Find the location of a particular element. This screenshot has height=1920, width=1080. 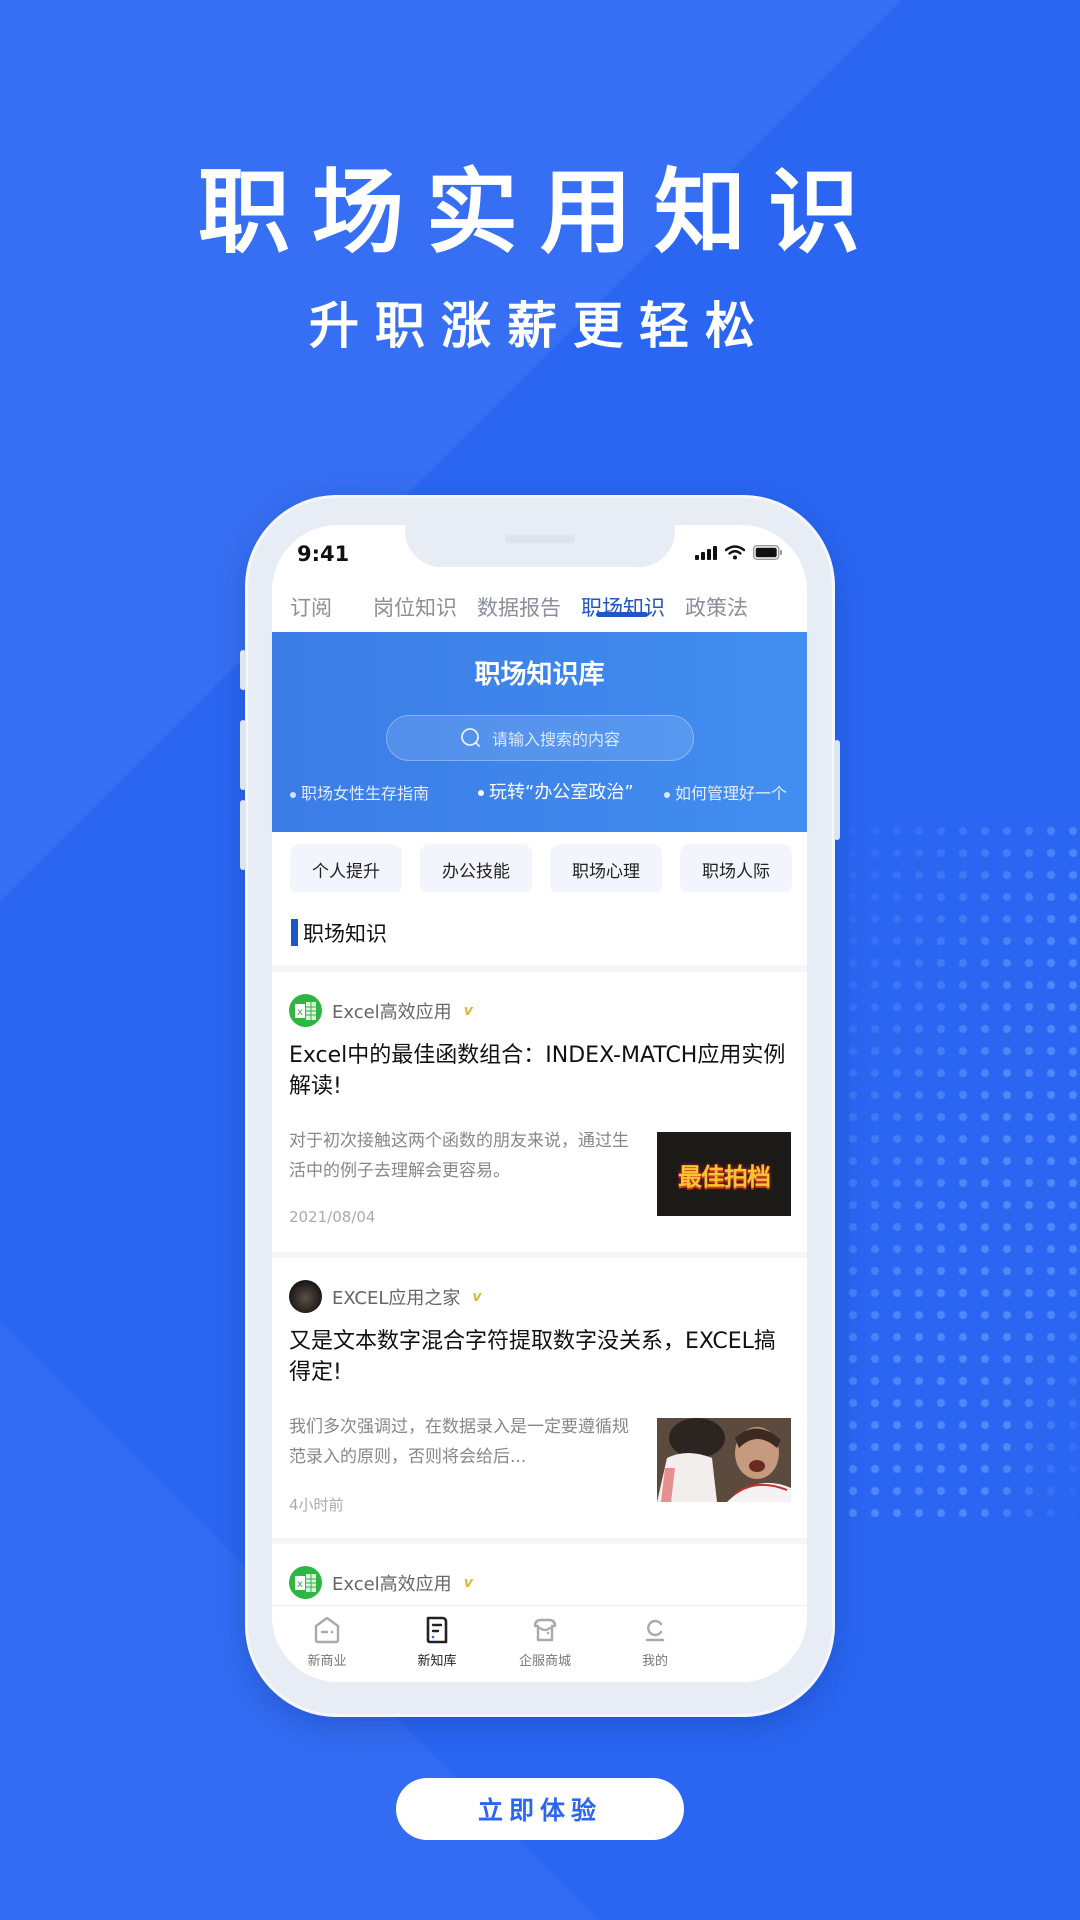

hot-topic: 如何管理好一个 is located at coordinates (725, 792).